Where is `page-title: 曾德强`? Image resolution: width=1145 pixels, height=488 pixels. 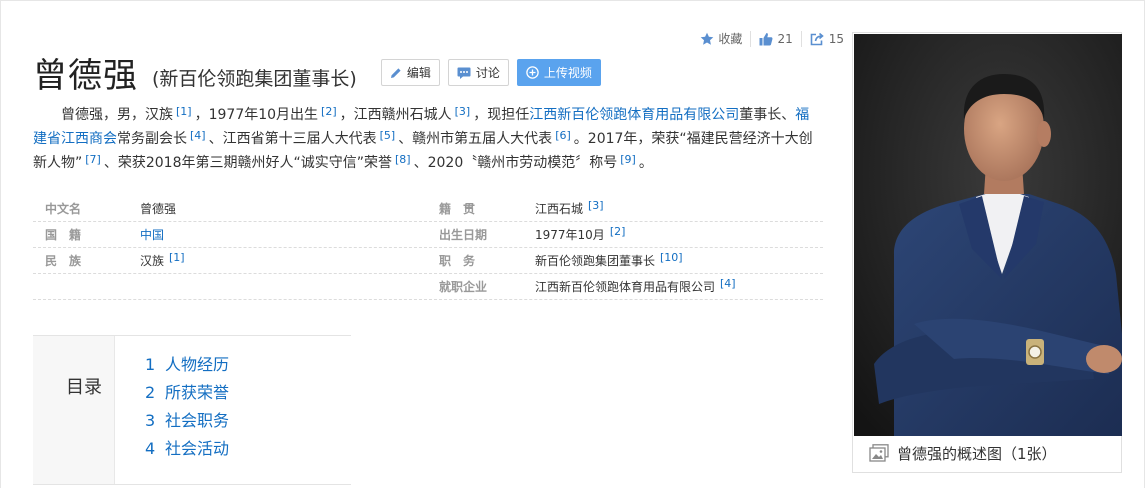 page-title: 曾德强 is located at coordinates (85, 76).